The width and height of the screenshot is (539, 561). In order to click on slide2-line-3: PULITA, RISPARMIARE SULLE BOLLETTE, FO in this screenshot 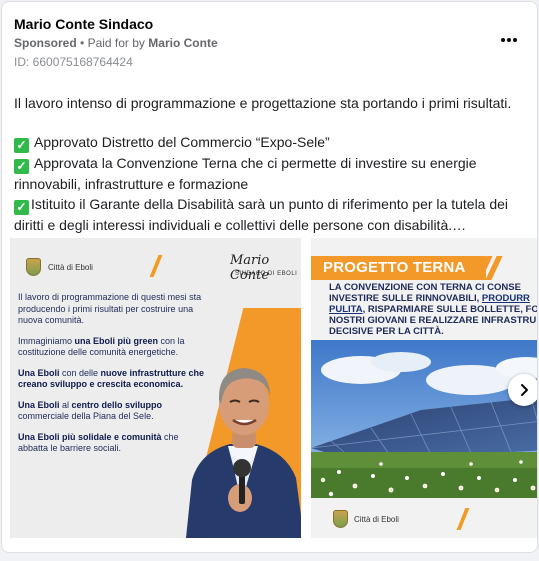, I will do `click(433, 309)`.